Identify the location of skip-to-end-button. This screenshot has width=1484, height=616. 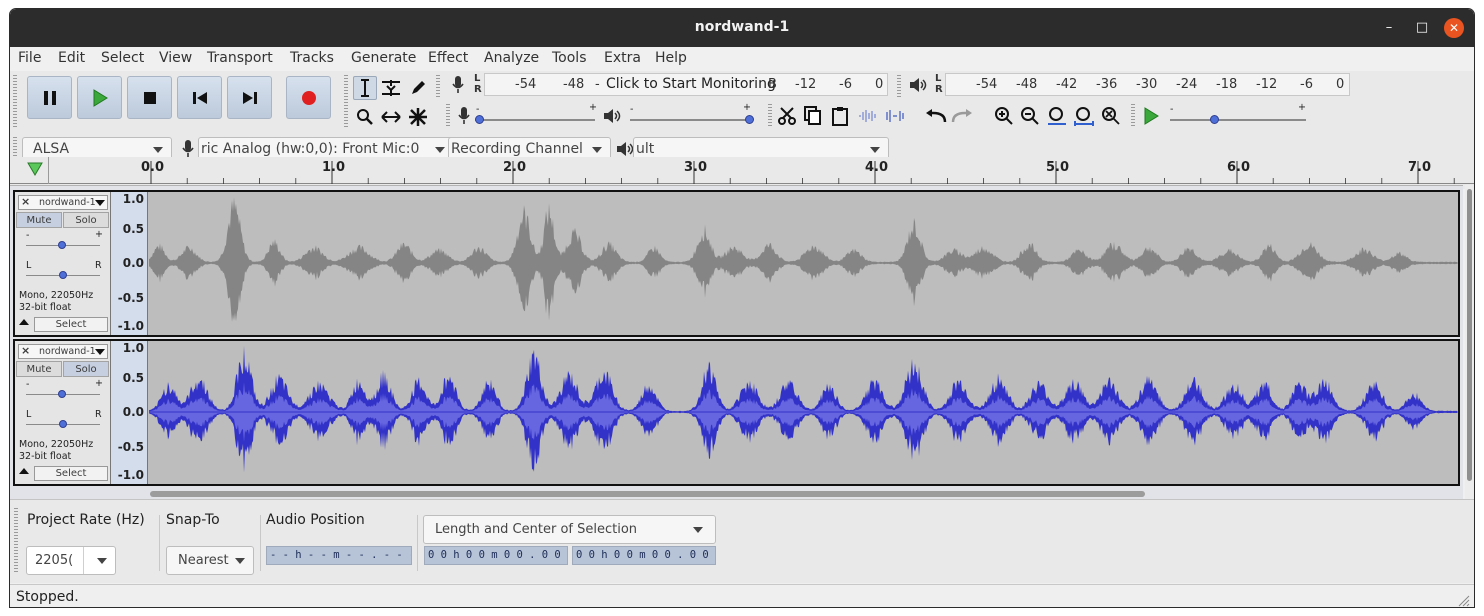
(249, 97).